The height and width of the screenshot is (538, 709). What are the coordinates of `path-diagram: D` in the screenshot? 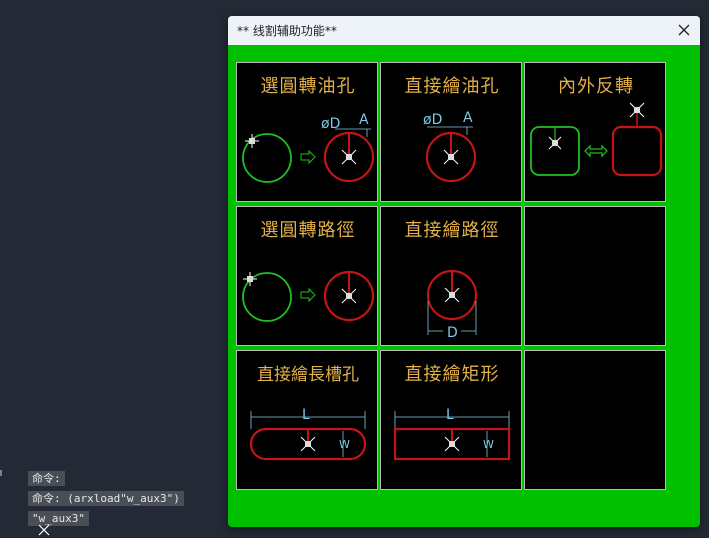 It's located at (452, 305).